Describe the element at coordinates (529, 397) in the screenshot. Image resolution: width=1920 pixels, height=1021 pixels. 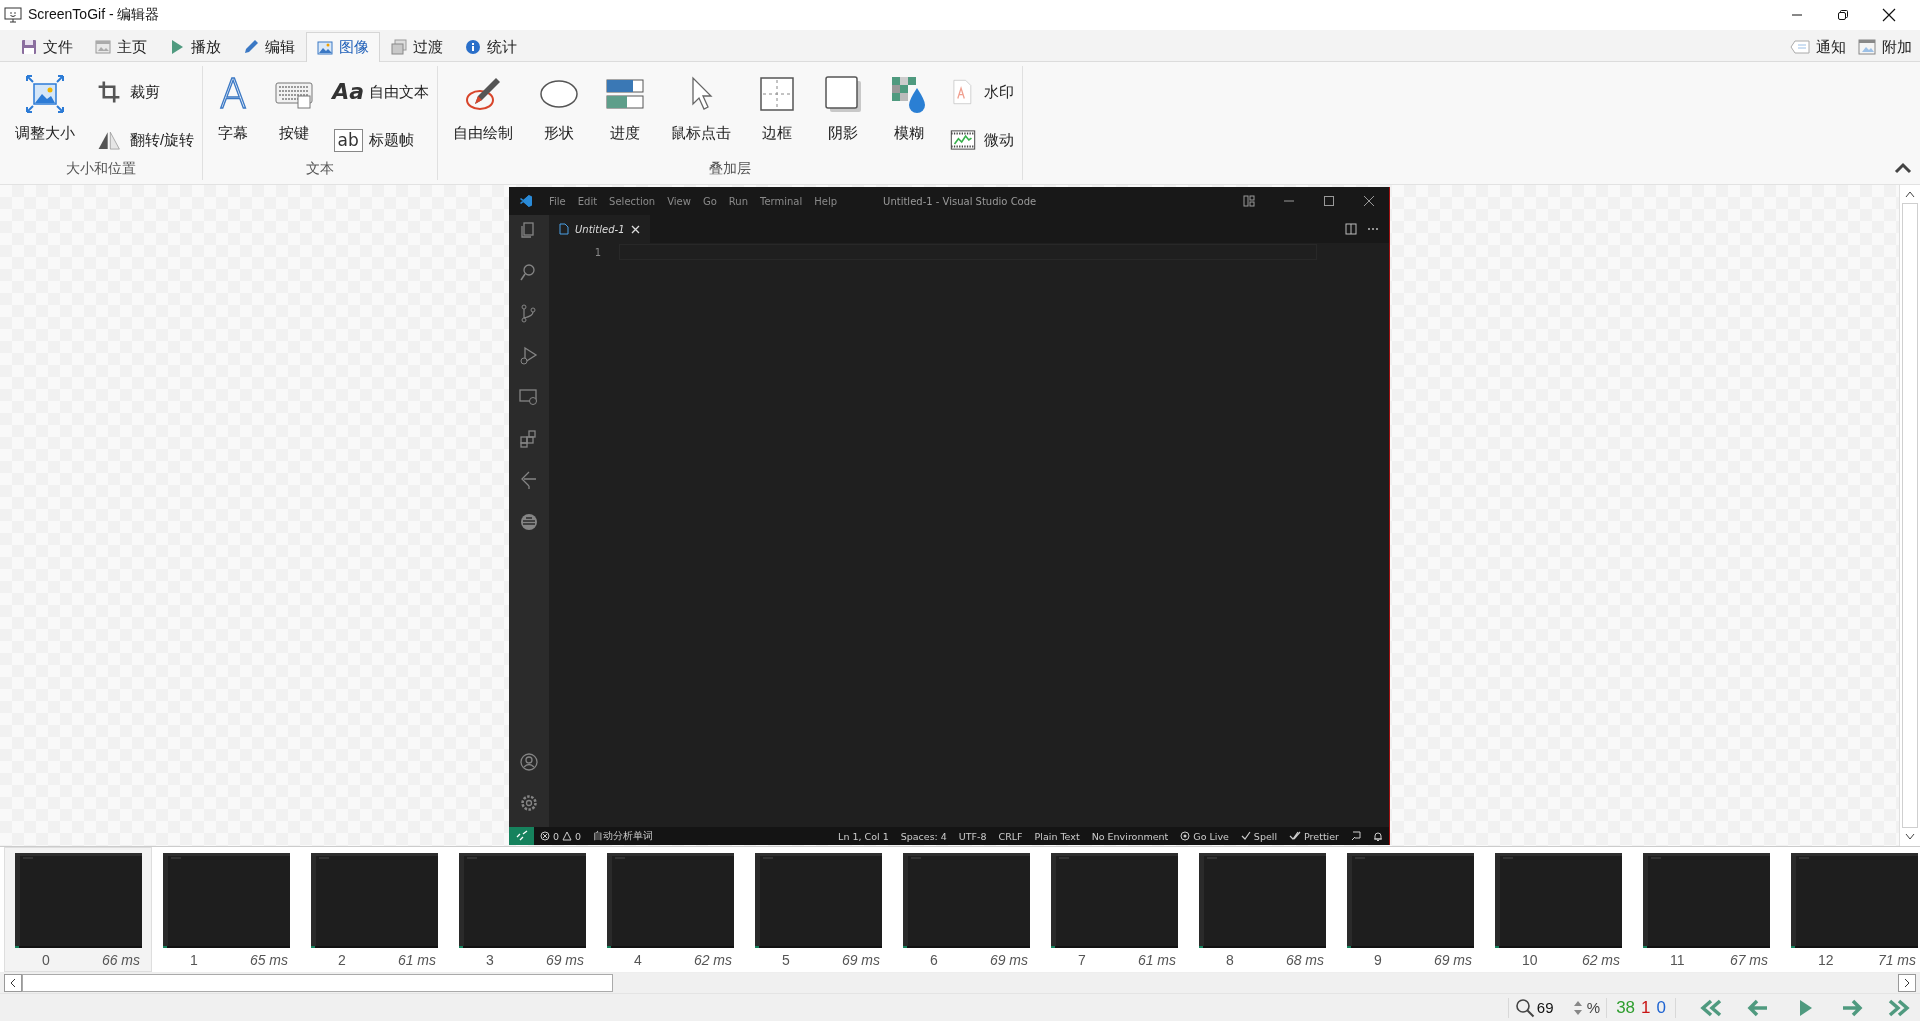
I see `monitor-icon` at that location.